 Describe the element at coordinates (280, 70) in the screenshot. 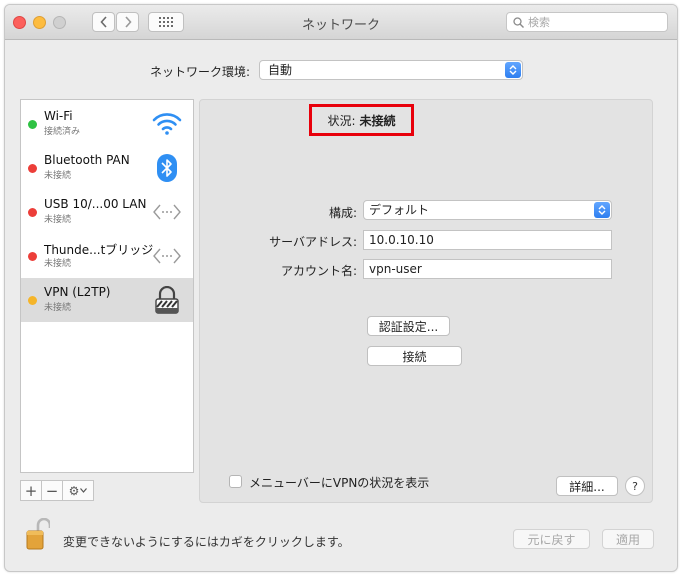

I see `location-value: 自動` at that location.